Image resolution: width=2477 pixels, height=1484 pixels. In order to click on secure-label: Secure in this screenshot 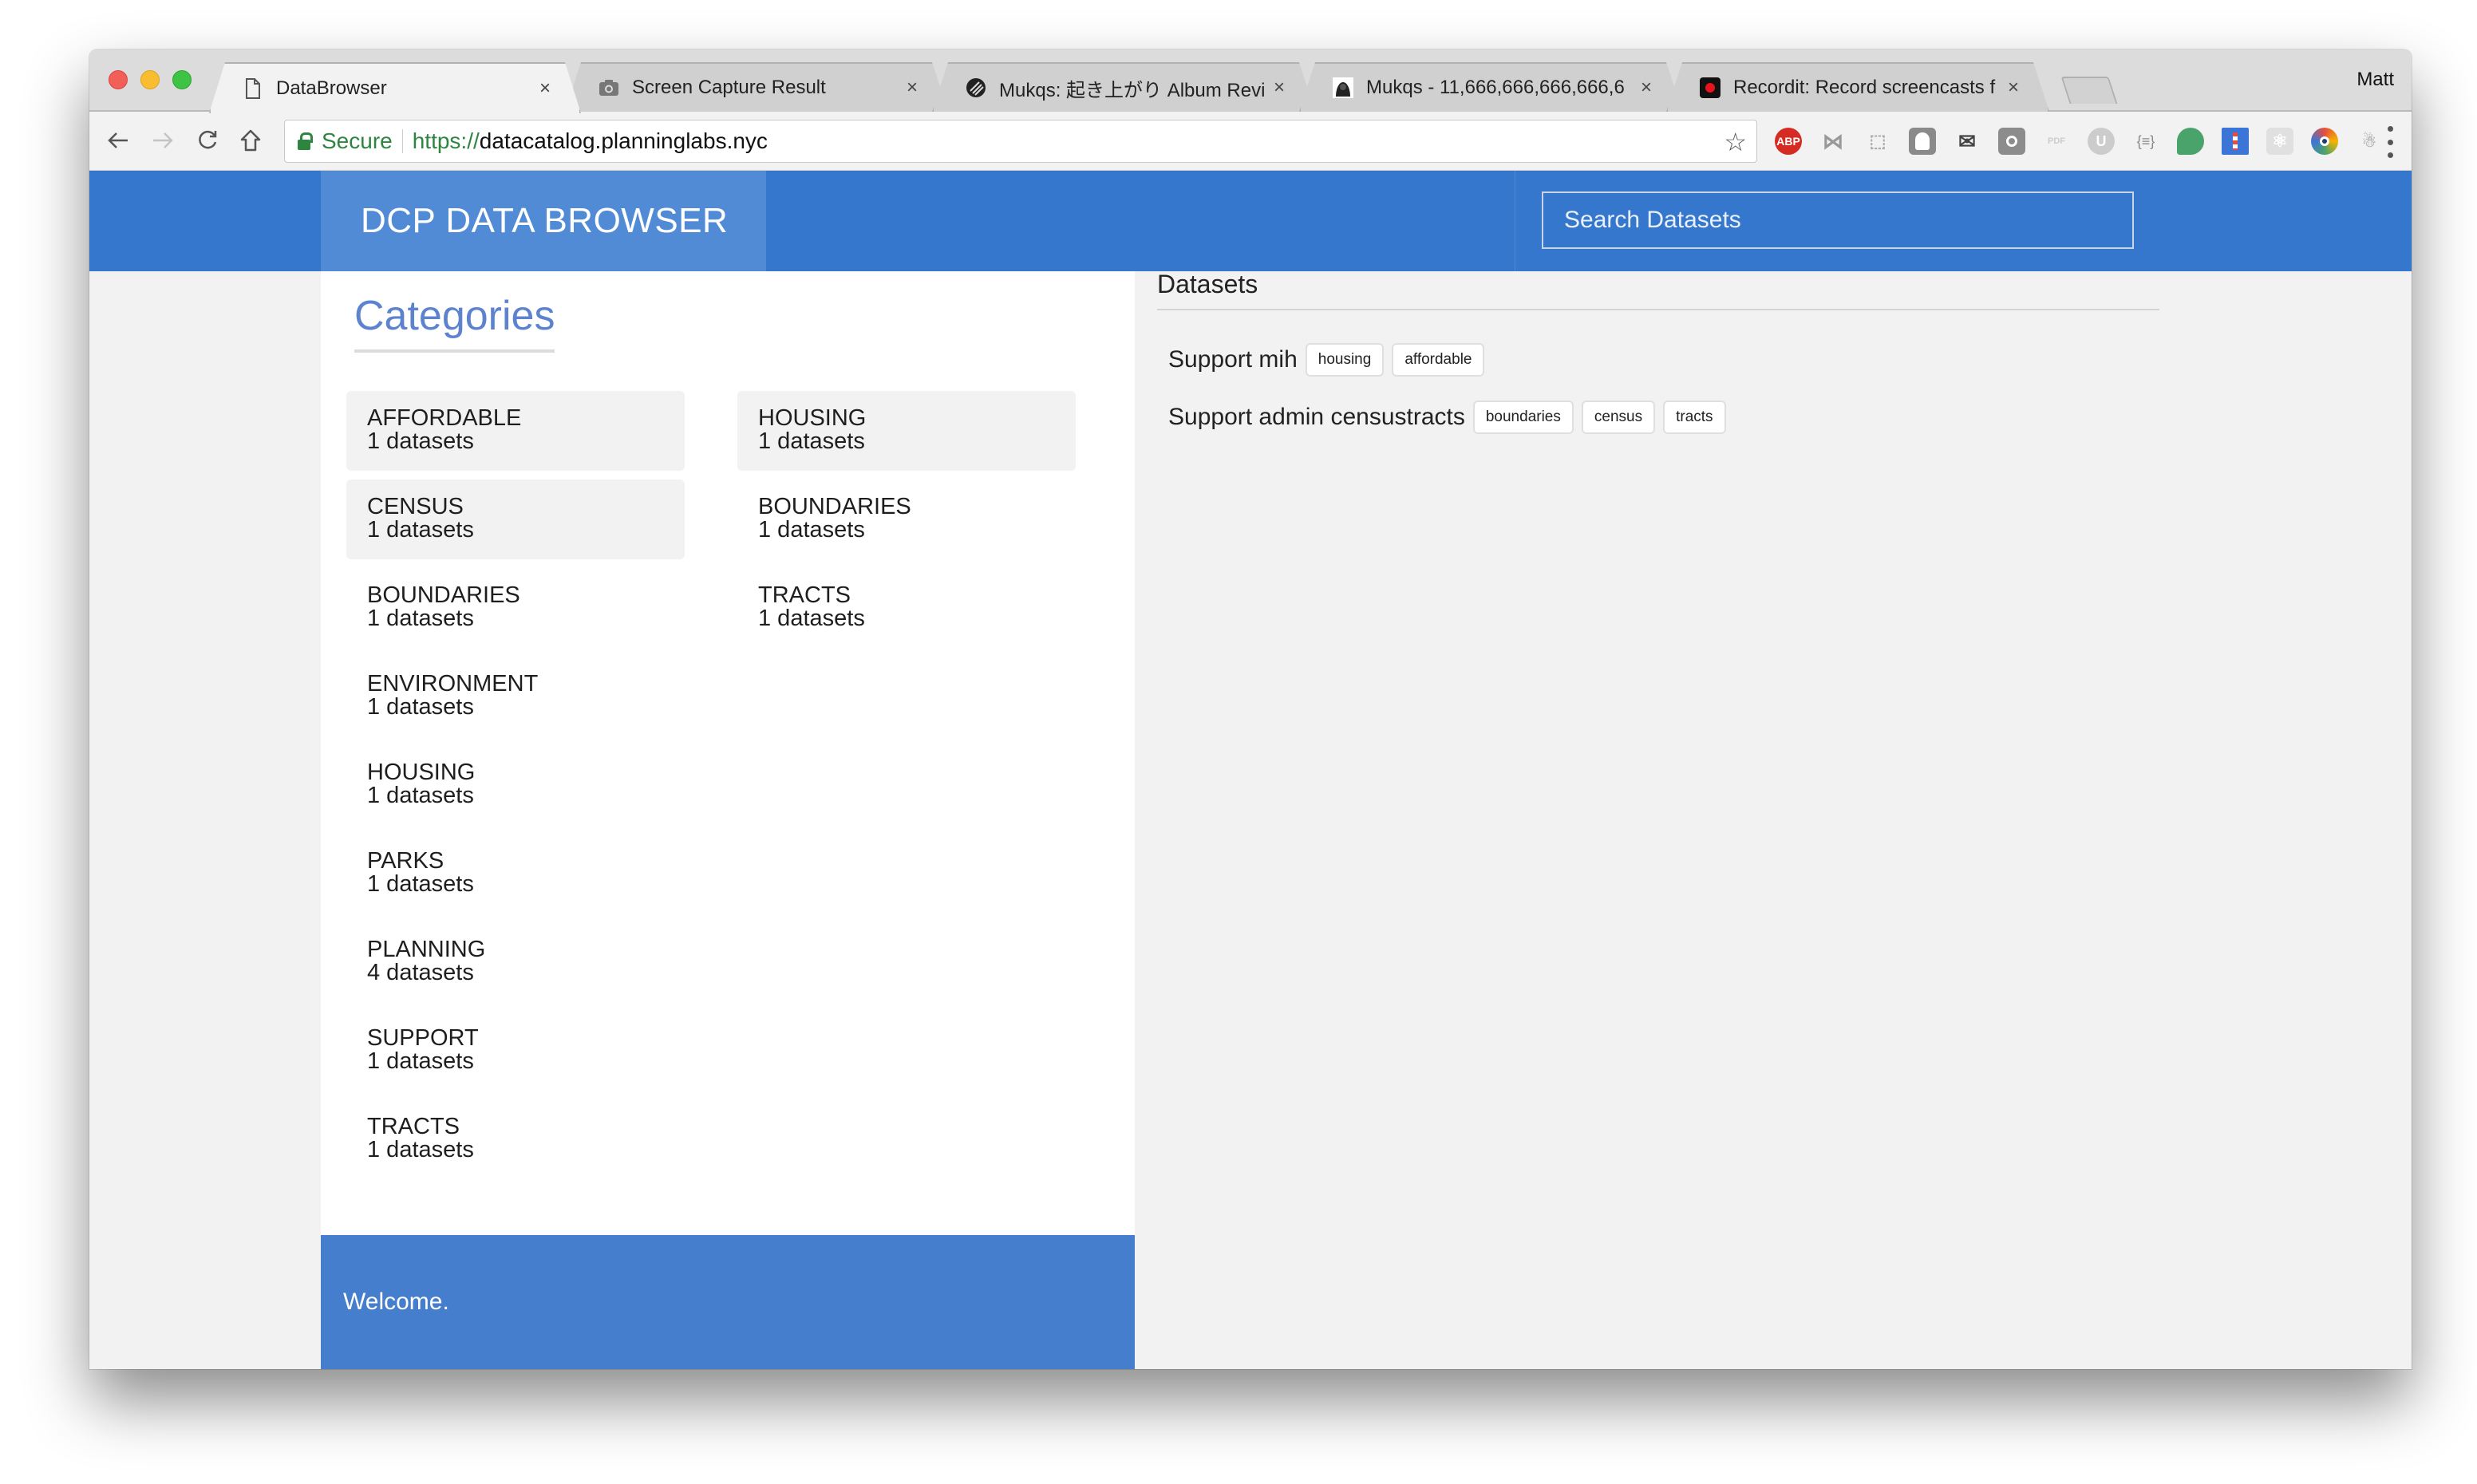, I will do `click(357, 140)`.